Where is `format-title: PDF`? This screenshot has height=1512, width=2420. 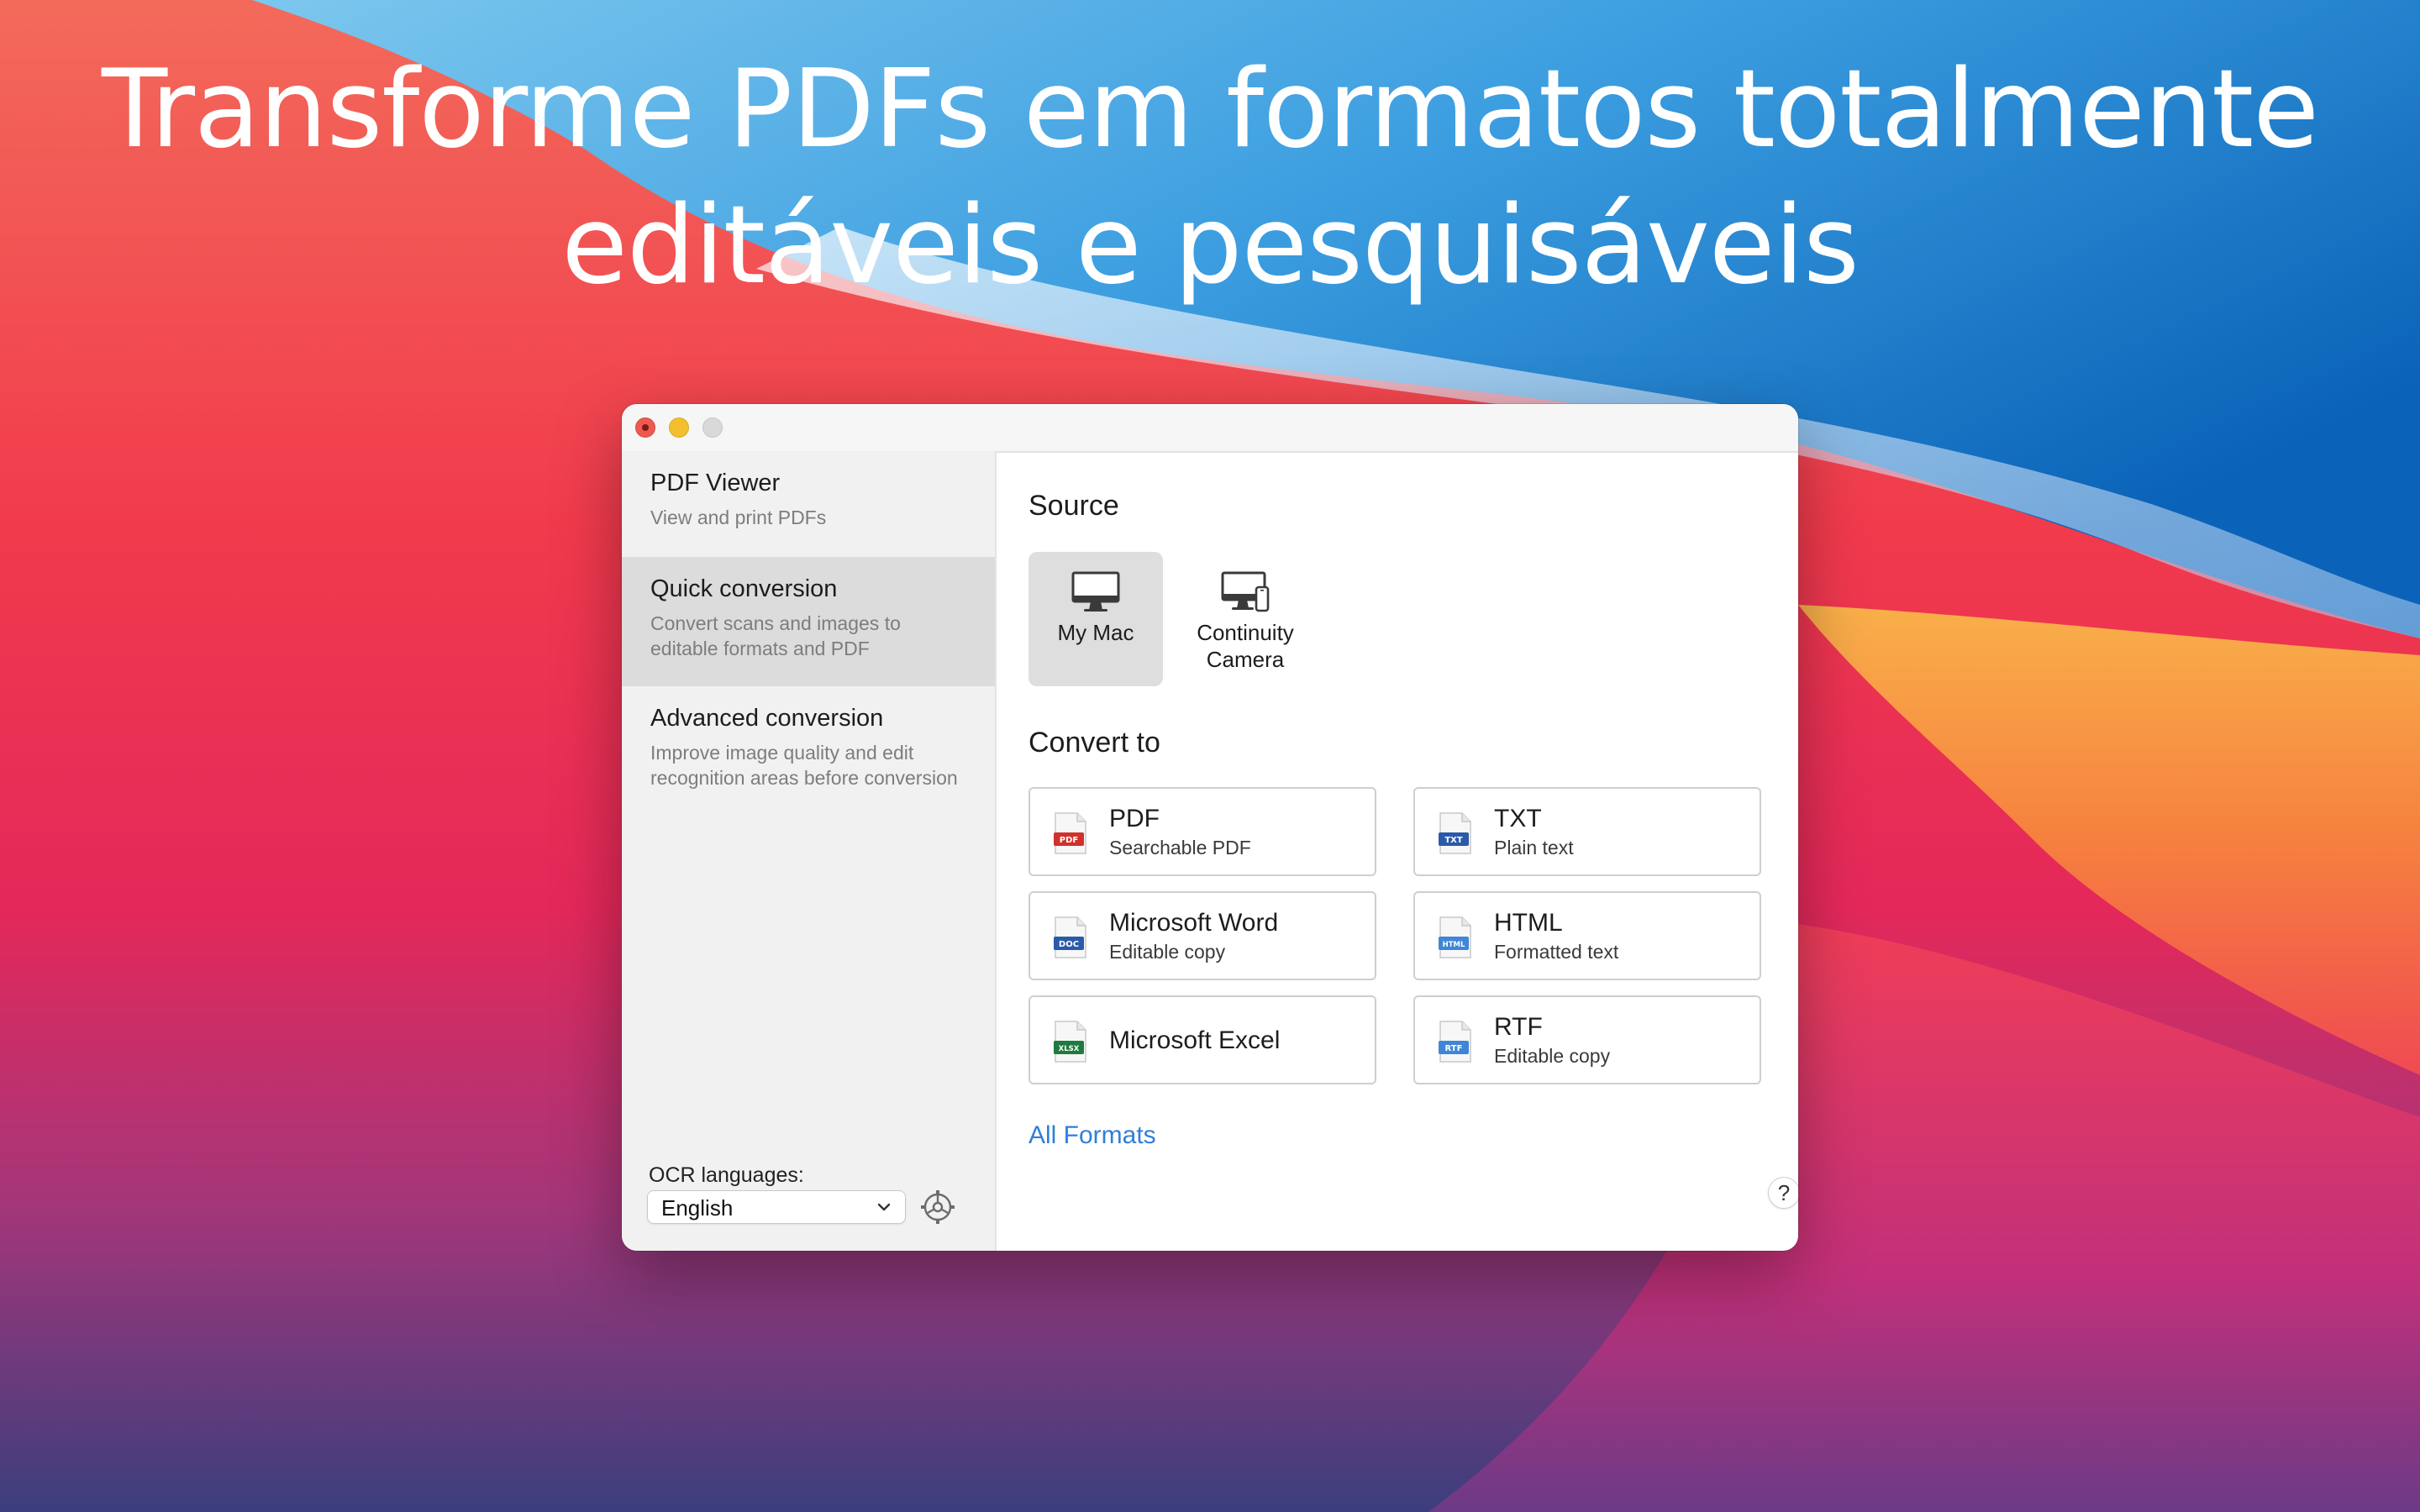
format-title: PDF is located at coordinates (1134, 818).